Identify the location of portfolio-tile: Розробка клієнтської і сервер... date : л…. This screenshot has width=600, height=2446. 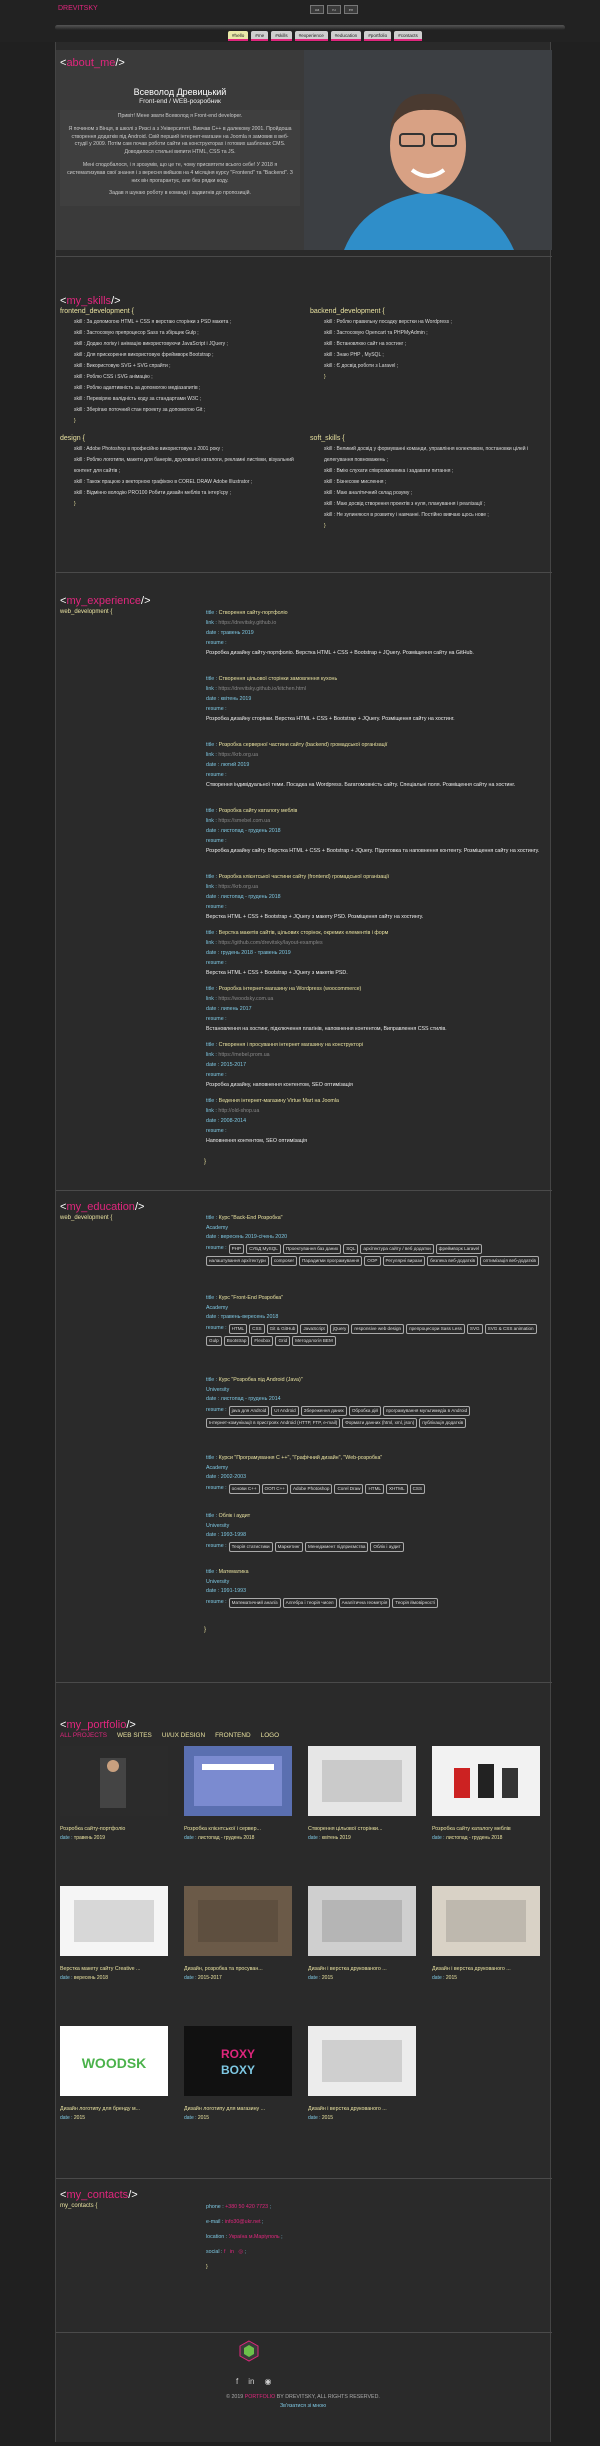
(238, 1794).